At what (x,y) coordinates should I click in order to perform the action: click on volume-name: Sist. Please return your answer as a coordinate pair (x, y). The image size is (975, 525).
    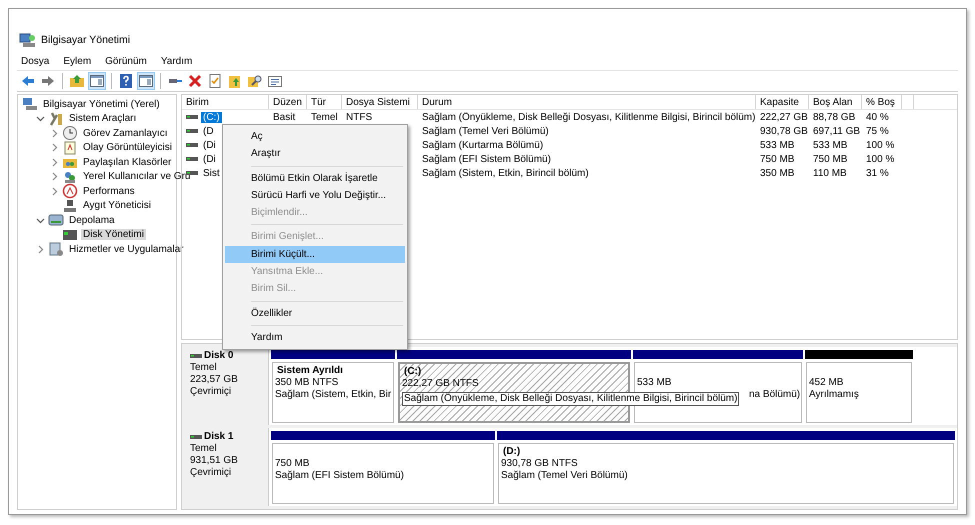
    Looking at the image, I should click on (211, 173).